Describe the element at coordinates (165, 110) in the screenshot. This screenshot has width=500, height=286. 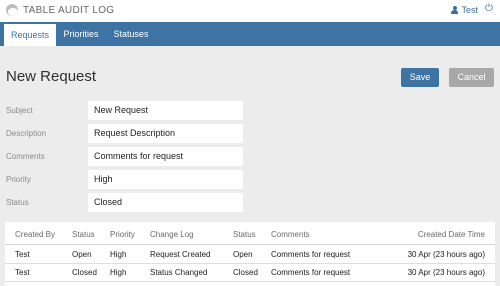
I see `subject-field: New Request` at that location.